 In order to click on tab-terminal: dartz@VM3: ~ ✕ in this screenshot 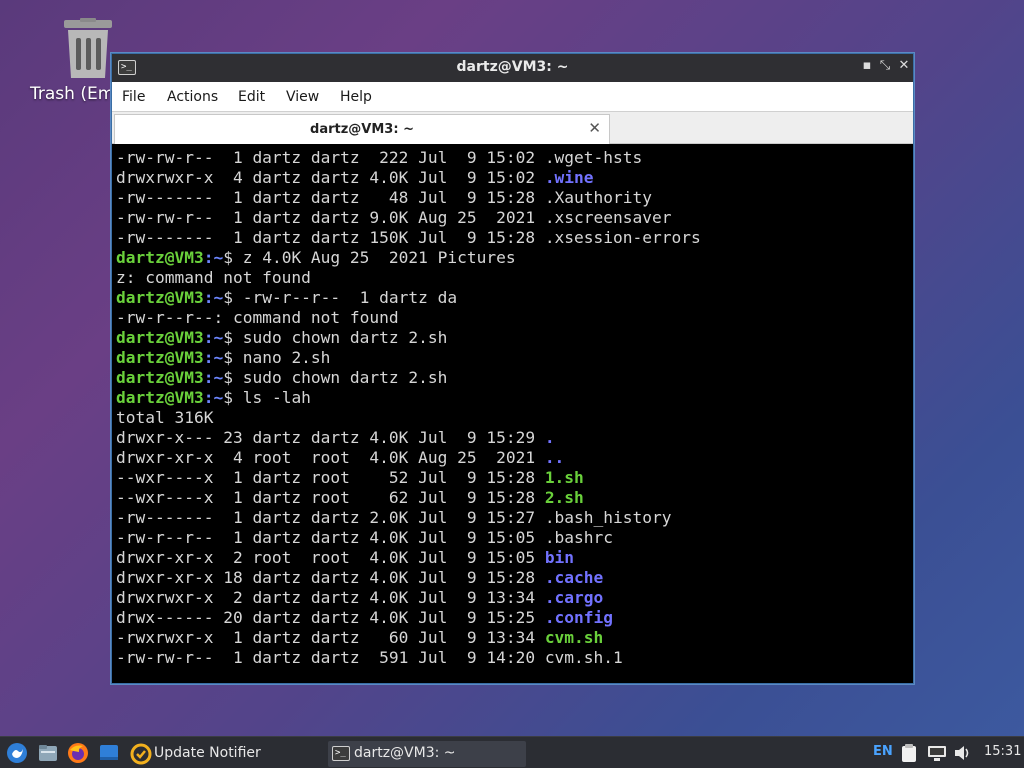, I will do `click(362, 129)`.